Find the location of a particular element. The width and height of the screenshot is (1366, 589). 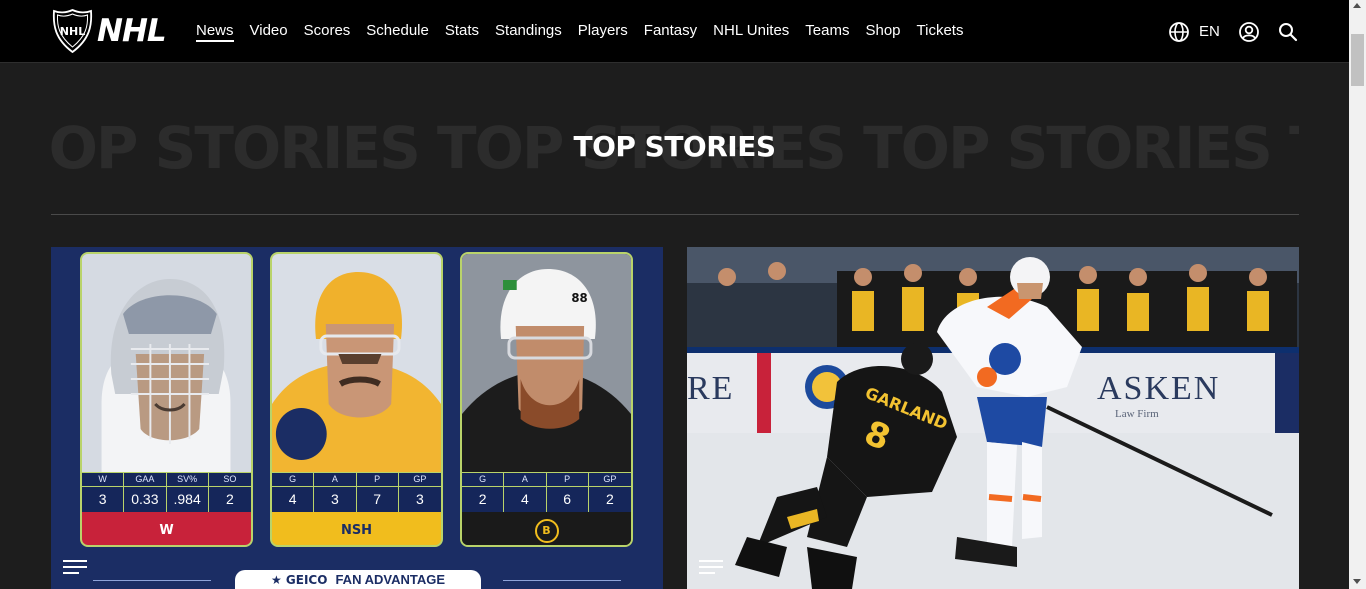

ad-board-subtext: Law Firm is located at coordinates (1137, 414).